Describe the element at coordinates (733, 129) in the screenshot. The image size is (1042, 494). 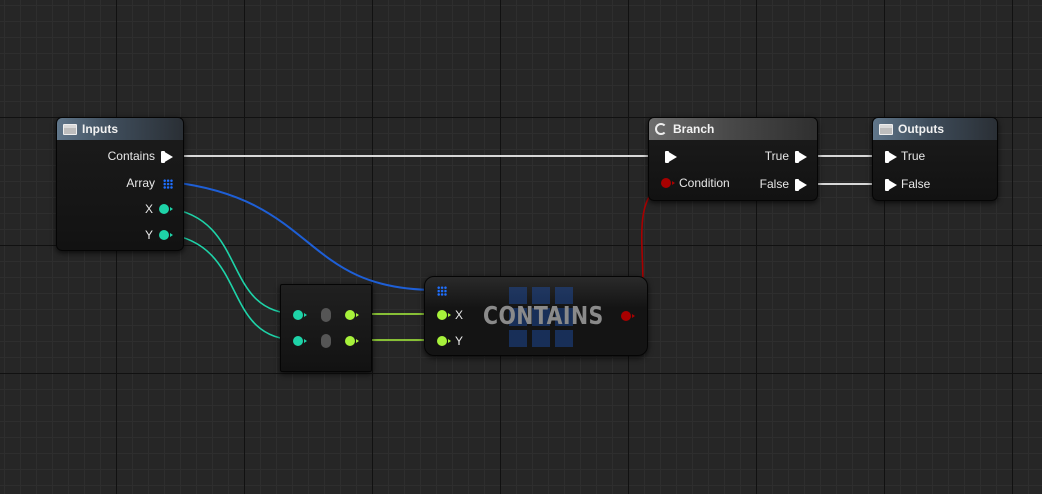
I see `branch-node-header: Branch` at that location.